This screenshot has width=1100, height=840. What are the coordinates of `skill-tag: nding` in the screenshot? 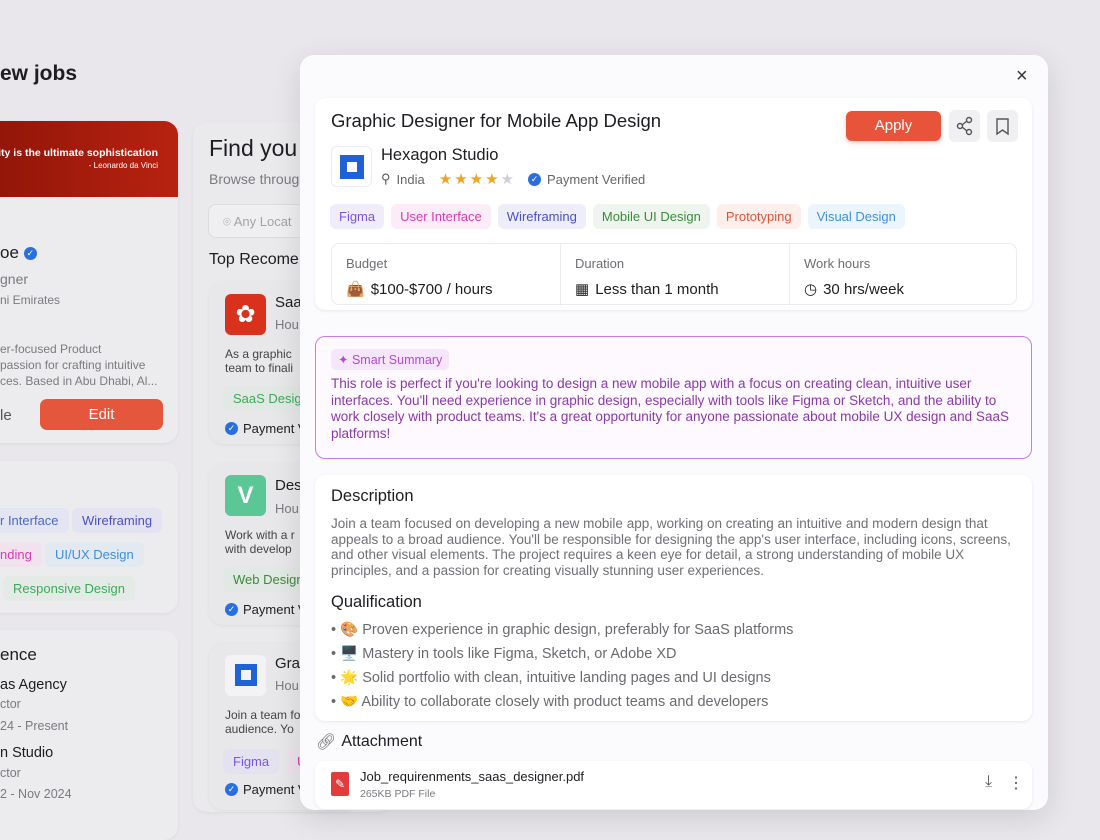 It's located at (21, 554).